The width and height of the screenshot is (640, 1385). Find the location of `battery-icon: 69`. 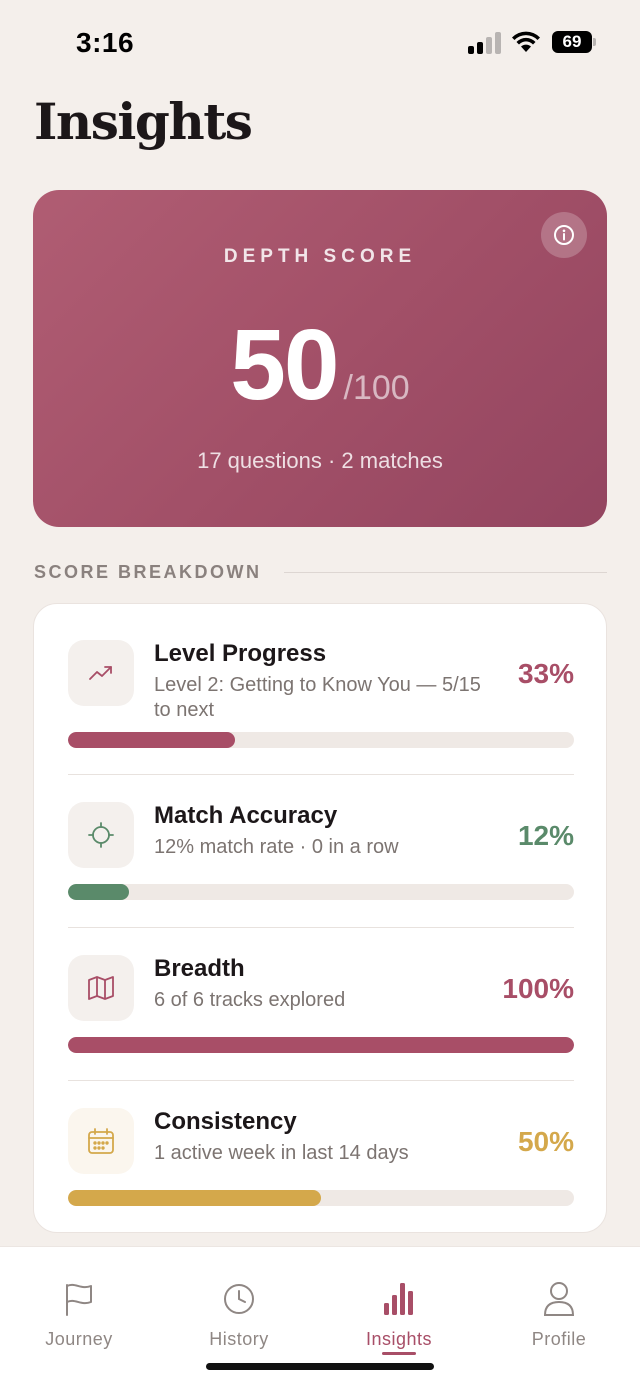

battery-icon: 69 is located at coordinates (574, 42).